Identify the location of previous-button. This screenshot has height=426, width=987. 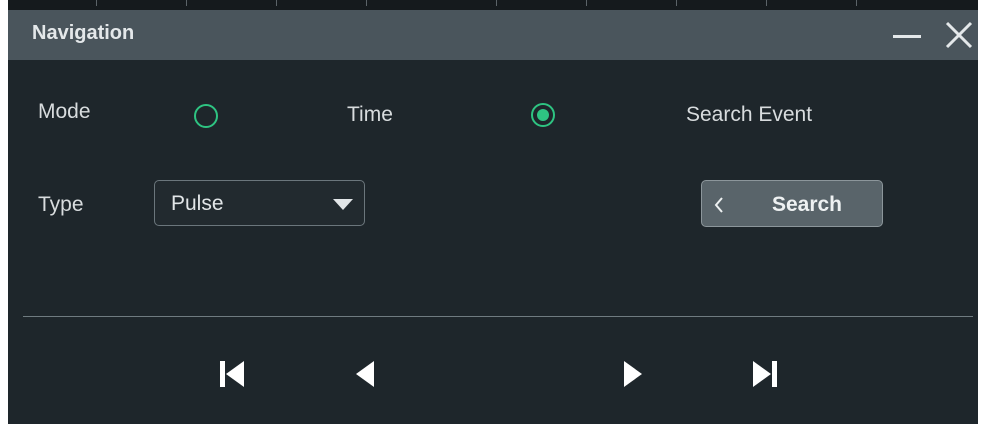
(365, 374).